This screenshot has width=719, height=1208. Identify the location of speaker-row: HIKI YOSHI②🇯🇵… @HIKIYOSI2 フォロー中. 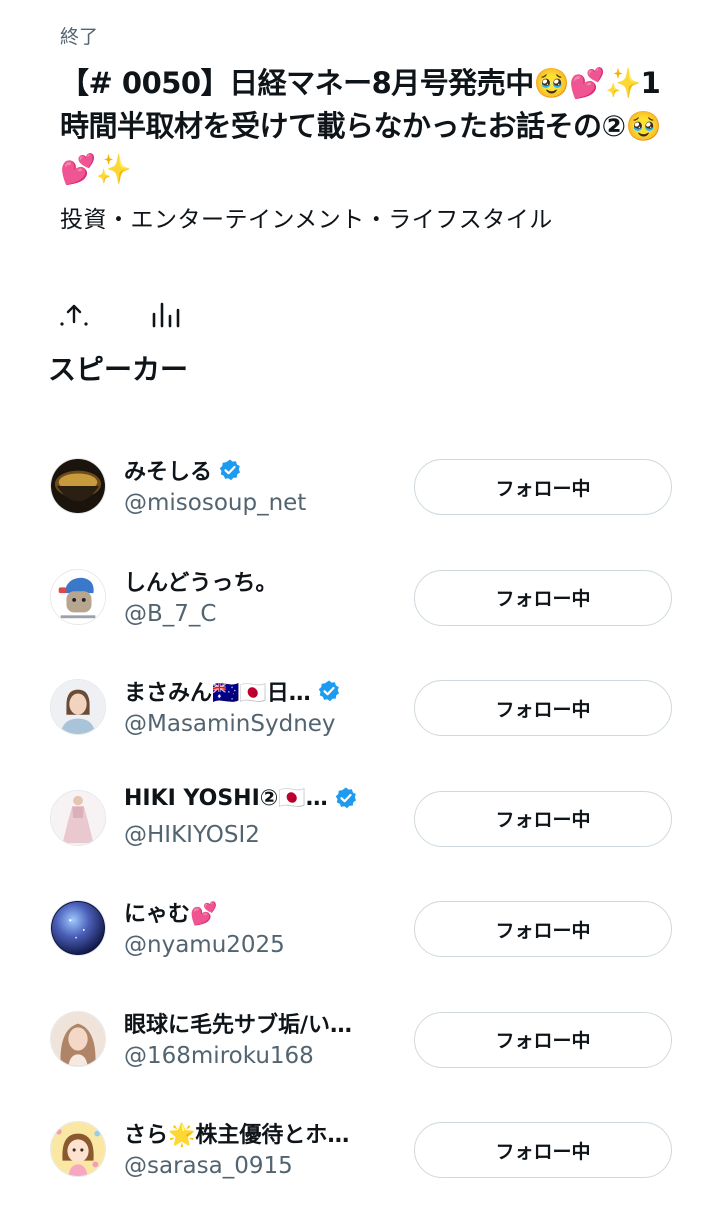
(359, 821).